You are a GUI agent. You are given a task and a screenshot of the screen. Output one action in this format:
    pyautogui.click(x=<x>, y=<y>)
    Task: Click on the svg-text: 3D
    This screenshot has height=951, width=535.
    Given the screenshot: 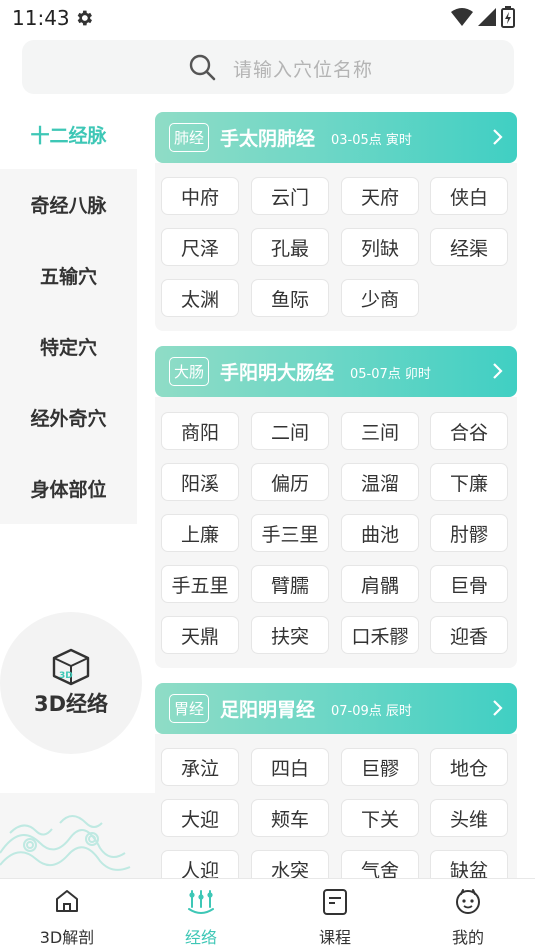 What is the action you would take?
    pyautogui.click(x=66, y=676)
    